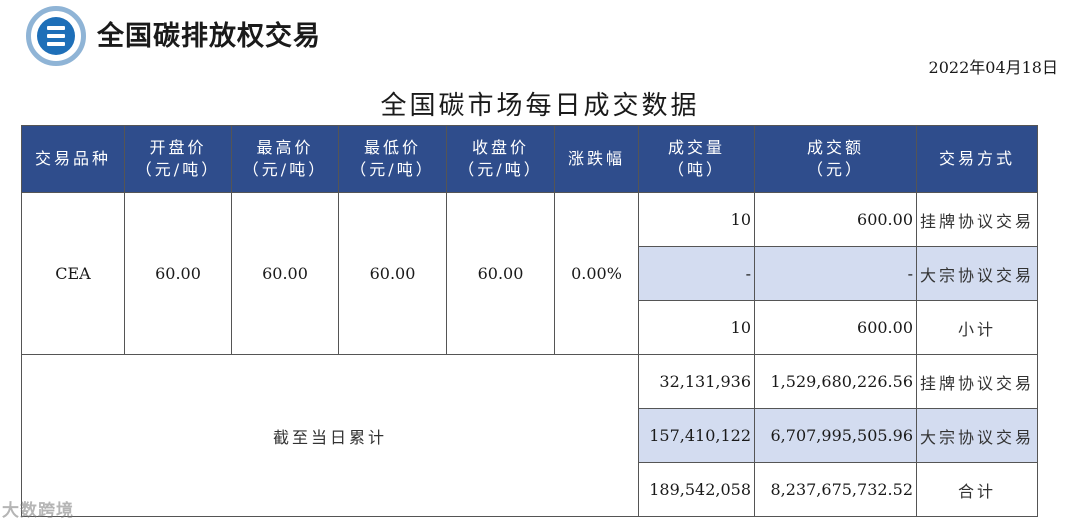  I want to click on close-price-cell: 60.00, so click(500, 273).